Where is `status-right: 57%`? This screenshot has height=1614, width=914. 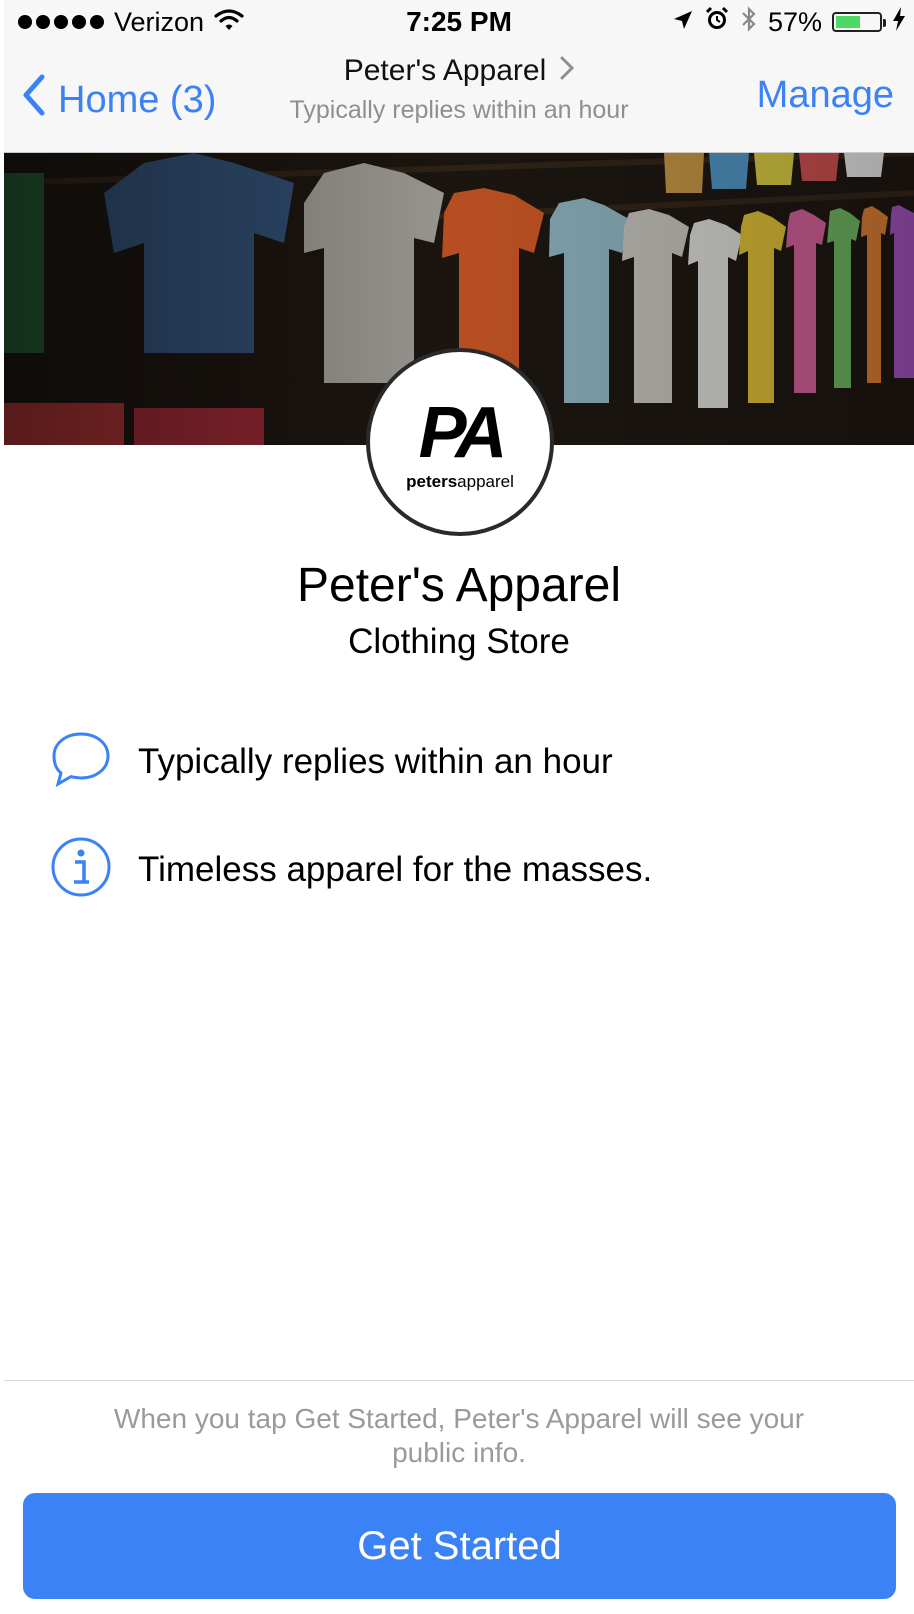 status-right: 57% is located at coordinates (789, 22).